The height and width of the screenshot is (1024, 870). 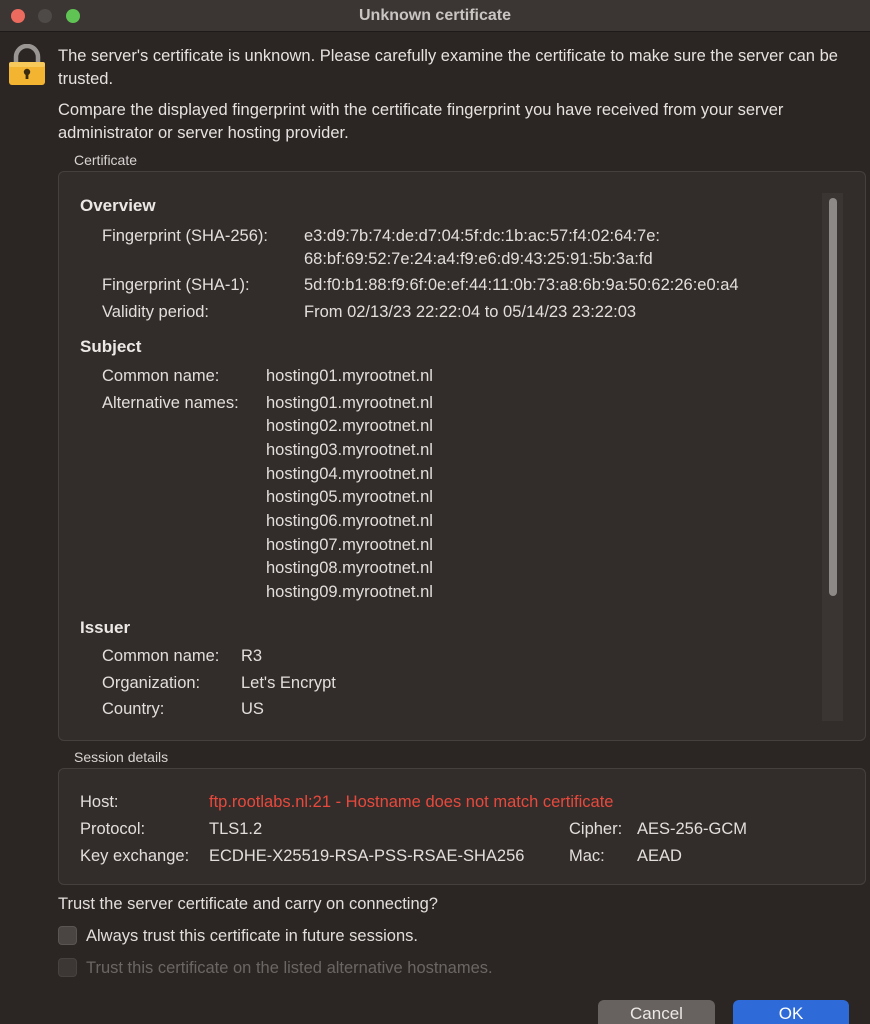 What do you see at coordinates (349, 521) in the screenshot?
I see `alt-name-item: hosting06.myrootnet.nl` at bounding box center [349, 521].